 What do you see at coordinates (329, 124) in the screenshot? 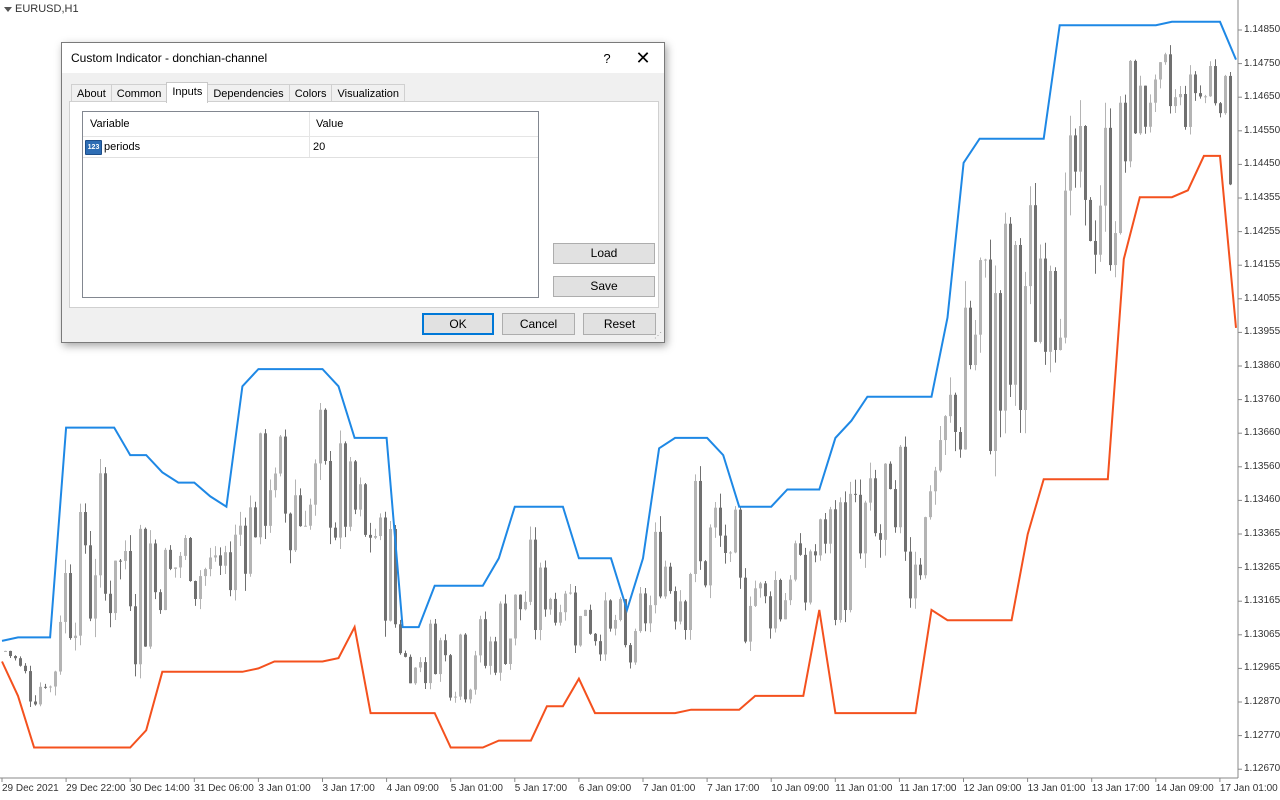
I see `header-value: Value` at bounding box center [329, 124].